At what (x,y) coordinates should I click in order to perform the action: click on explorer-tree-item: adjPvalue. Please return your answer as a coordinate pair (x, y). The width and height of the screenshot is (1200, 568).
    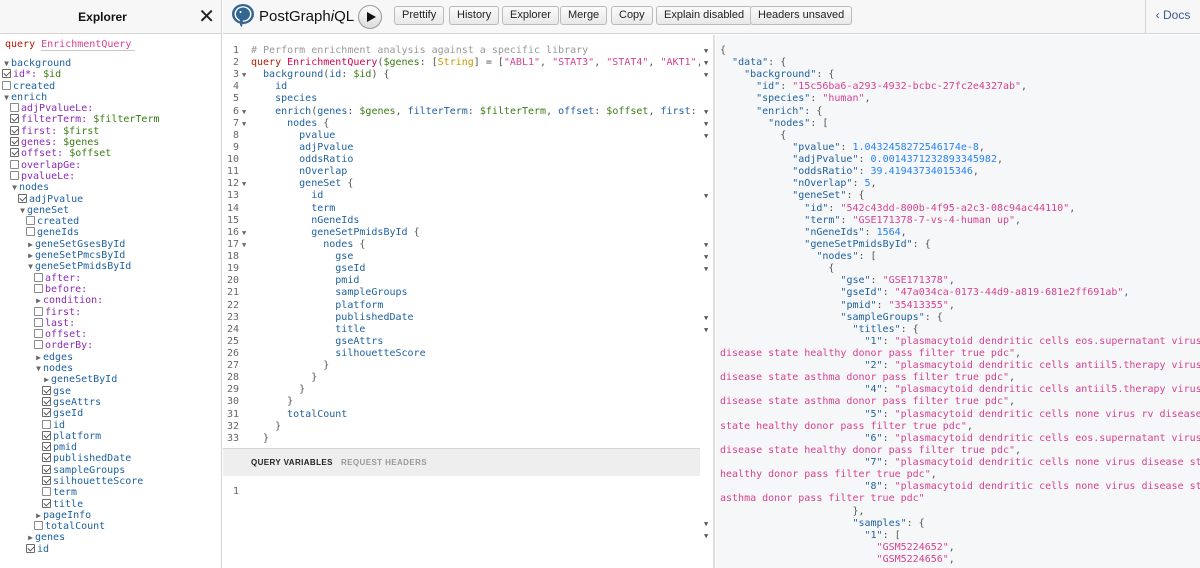
    Looking at the image, I should click on (110, 199).